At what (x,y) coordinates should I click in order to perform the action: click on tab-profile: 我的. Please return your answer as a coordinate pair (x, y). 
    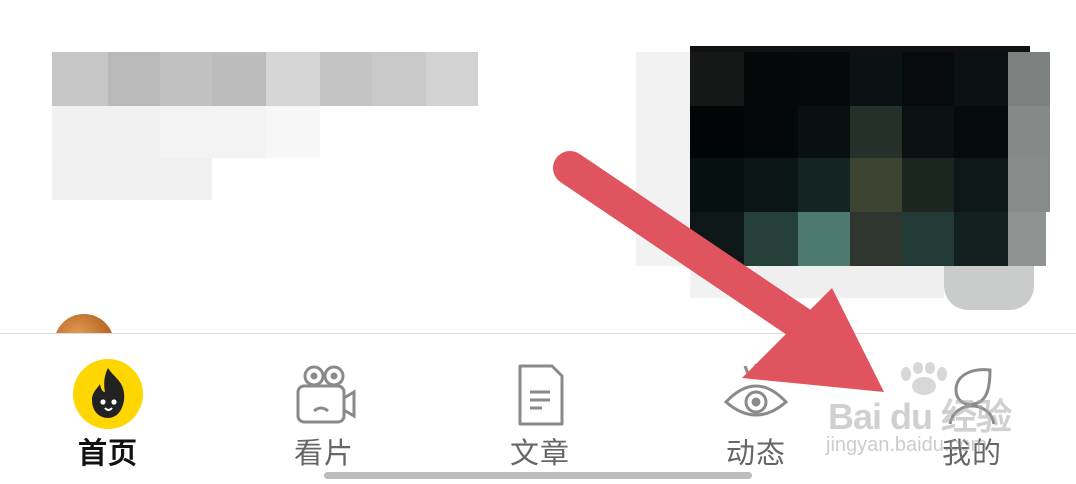
    Looking at the image, I should click on (972, 409).